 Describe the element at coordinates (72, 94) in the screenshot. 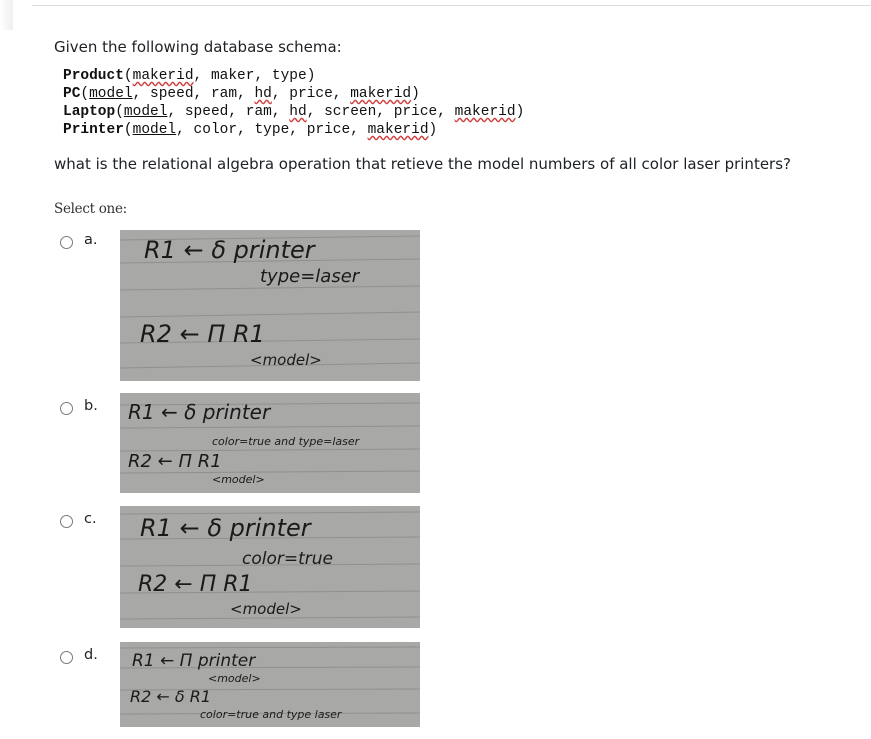

I see `relation-name: PC` at that location.